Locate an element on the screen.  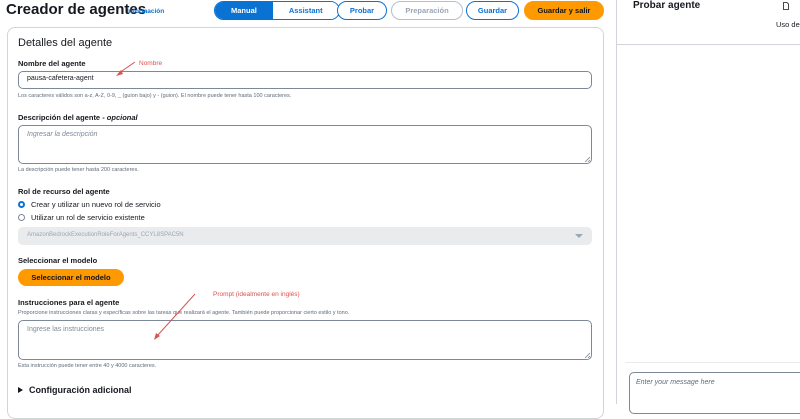
test-agent-header: Probar agente Uso de is located at coordinates (708, 22).